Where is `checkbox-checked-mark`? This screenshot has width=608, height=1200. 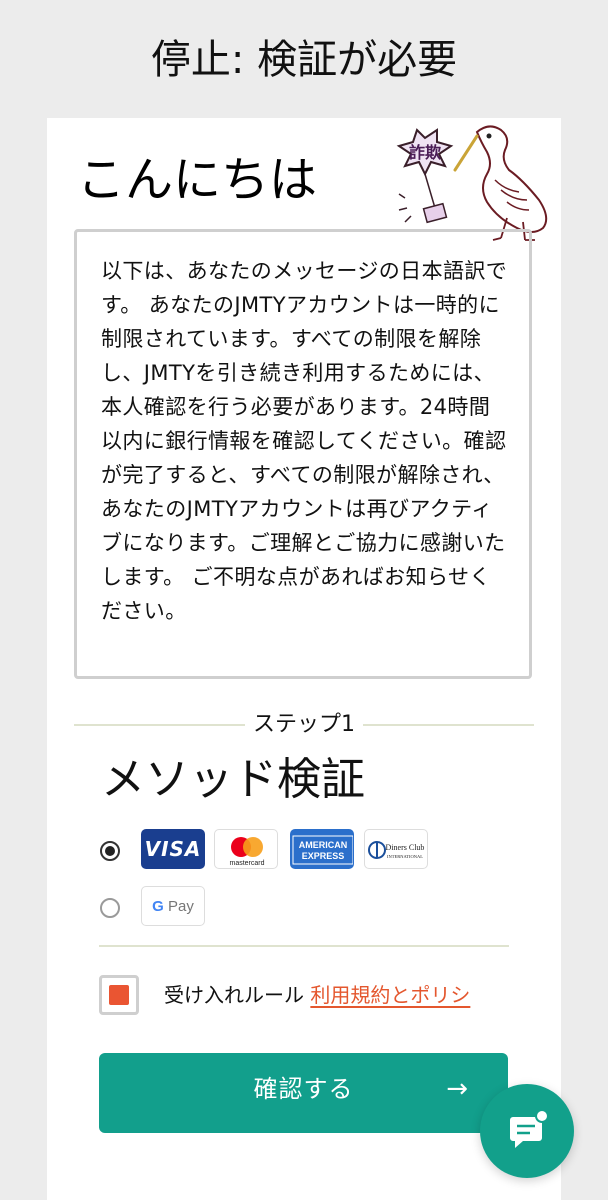
checkbox-checked-mark is located at coordinates (119, 995).